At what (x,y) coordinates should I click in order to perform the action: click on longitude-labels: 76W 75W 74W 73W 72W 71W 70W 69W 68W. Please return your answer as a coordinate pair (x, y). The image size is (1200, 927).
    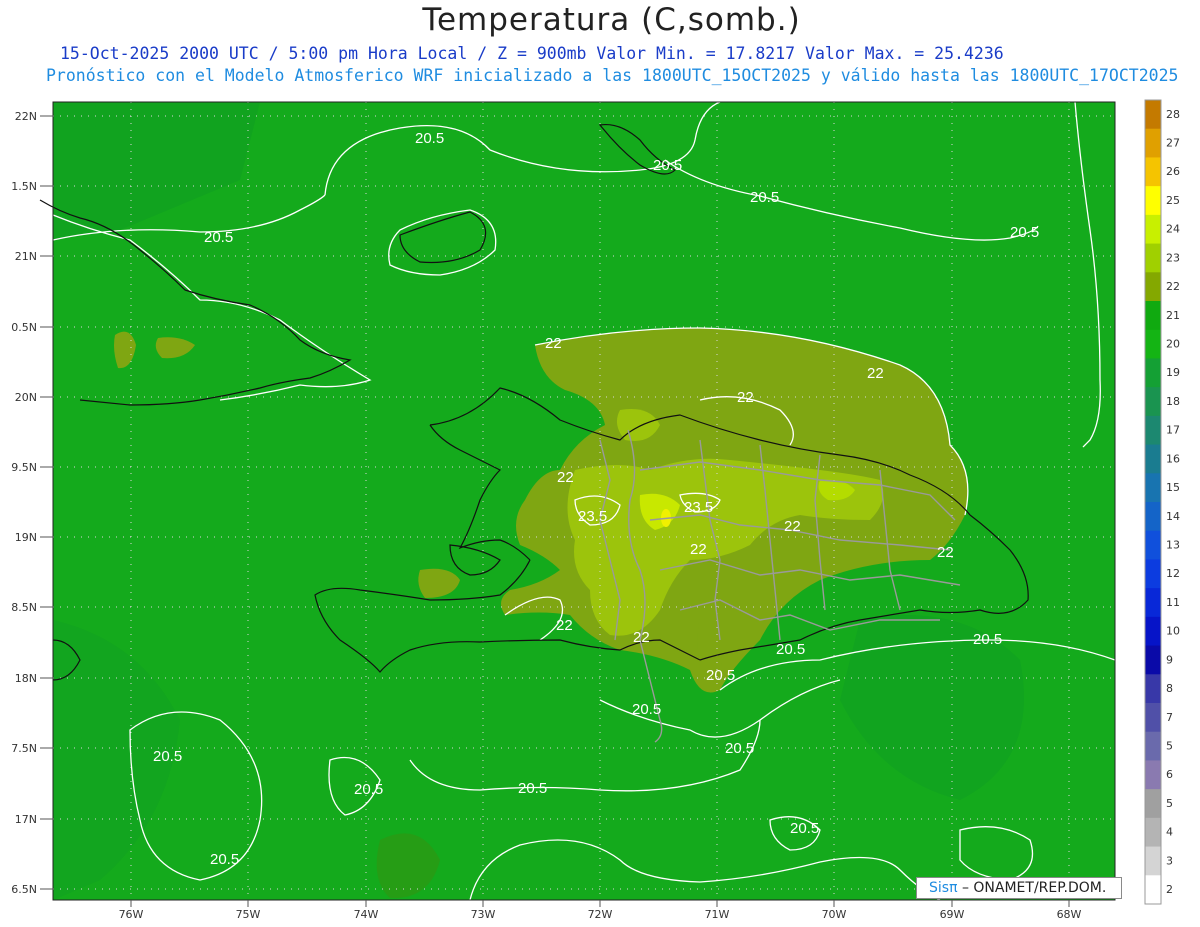
    Looking at the image, I should click on (600, 914).